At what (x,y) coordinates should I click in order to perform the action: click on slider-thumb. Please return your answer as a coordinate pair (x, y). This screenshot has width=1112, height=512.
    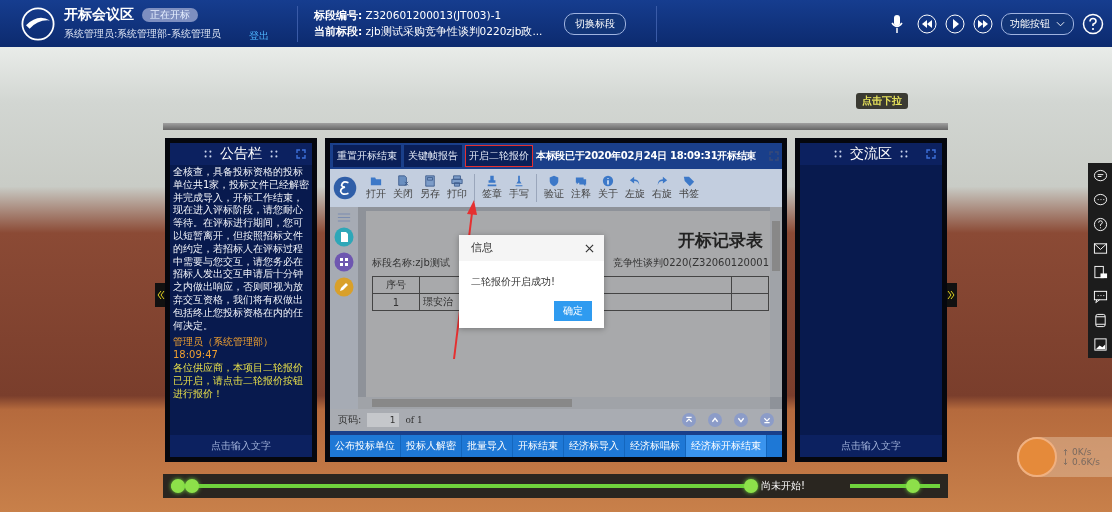
    Looking at the image, I should click on (751, 486).